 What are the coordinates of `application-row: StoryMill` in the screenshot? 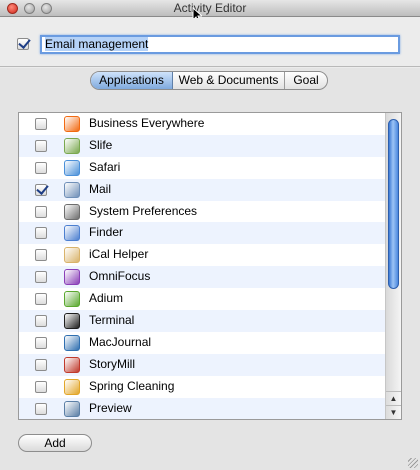 It's located at (202, 364).